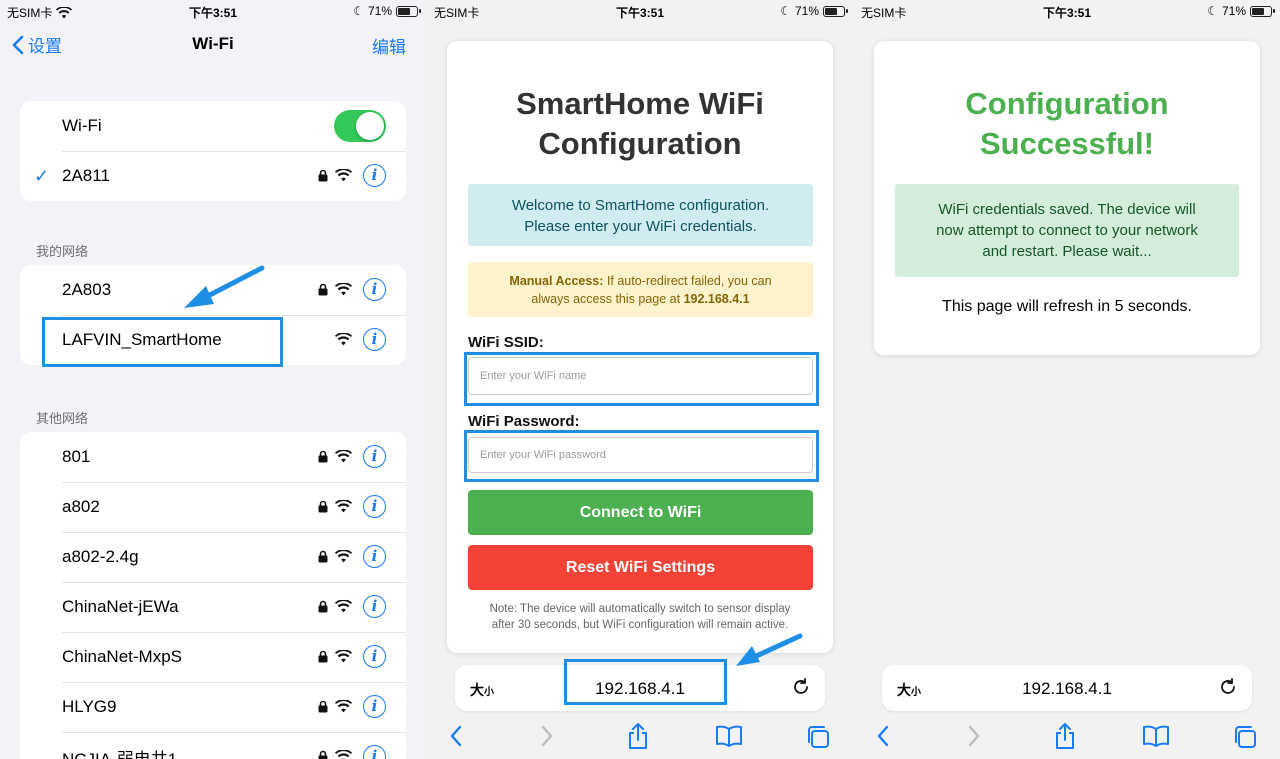  Describe the element at coordinates (607, 299) in the screenshot. I see `manual-text-2: always access this page at` at that location.